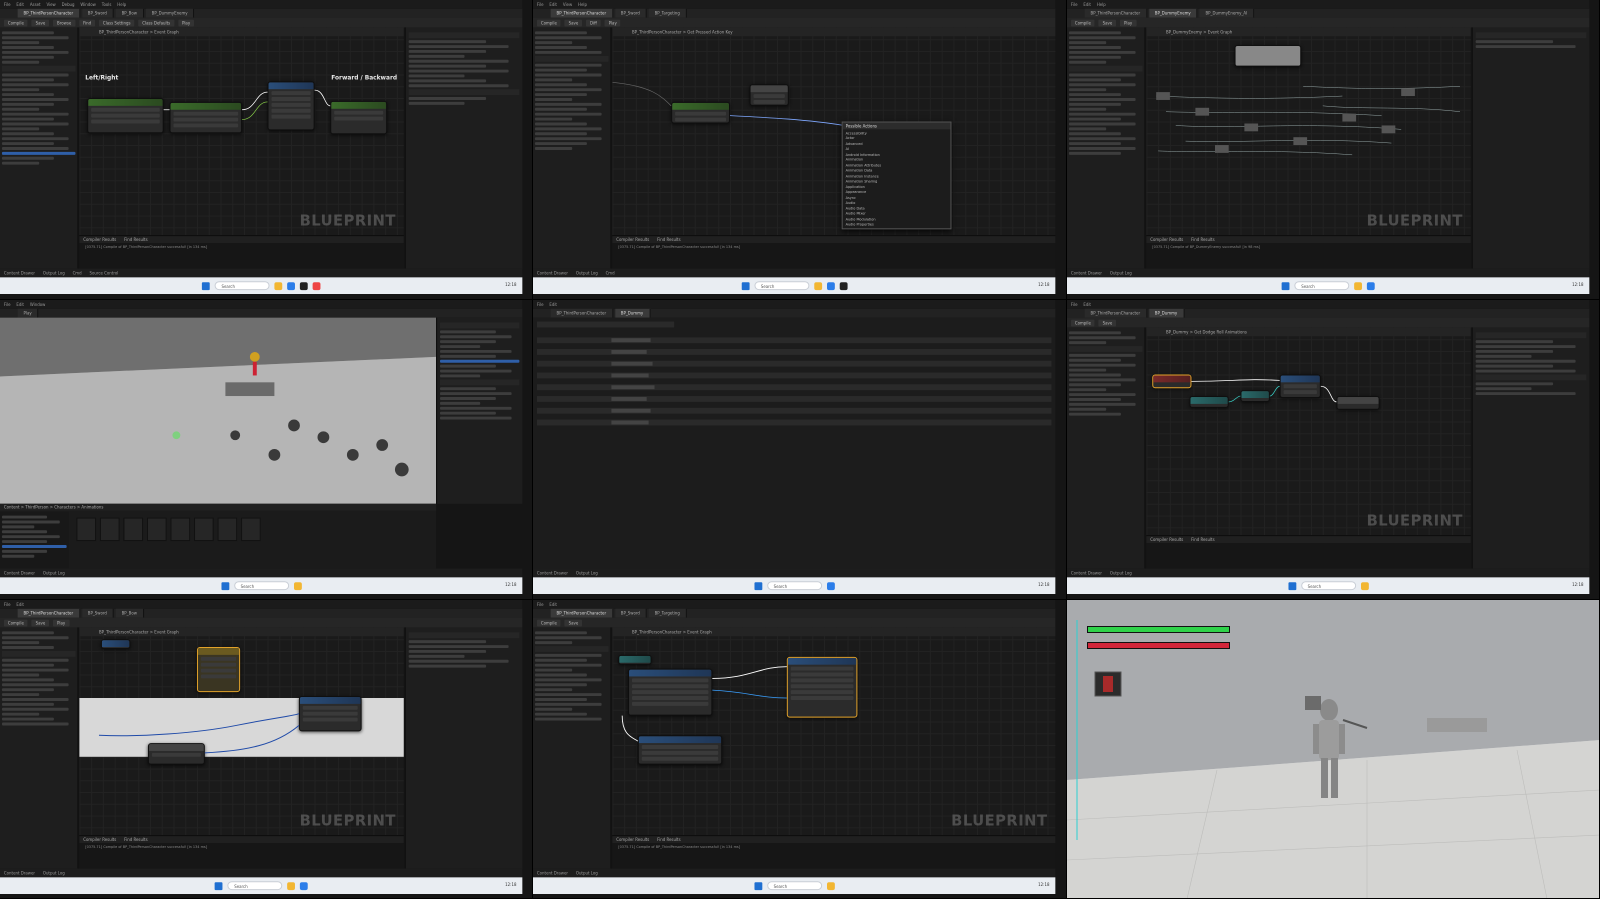 This screenshot has width=1600, height=899. I want to click on action-item: Audio, so click(897, 203).